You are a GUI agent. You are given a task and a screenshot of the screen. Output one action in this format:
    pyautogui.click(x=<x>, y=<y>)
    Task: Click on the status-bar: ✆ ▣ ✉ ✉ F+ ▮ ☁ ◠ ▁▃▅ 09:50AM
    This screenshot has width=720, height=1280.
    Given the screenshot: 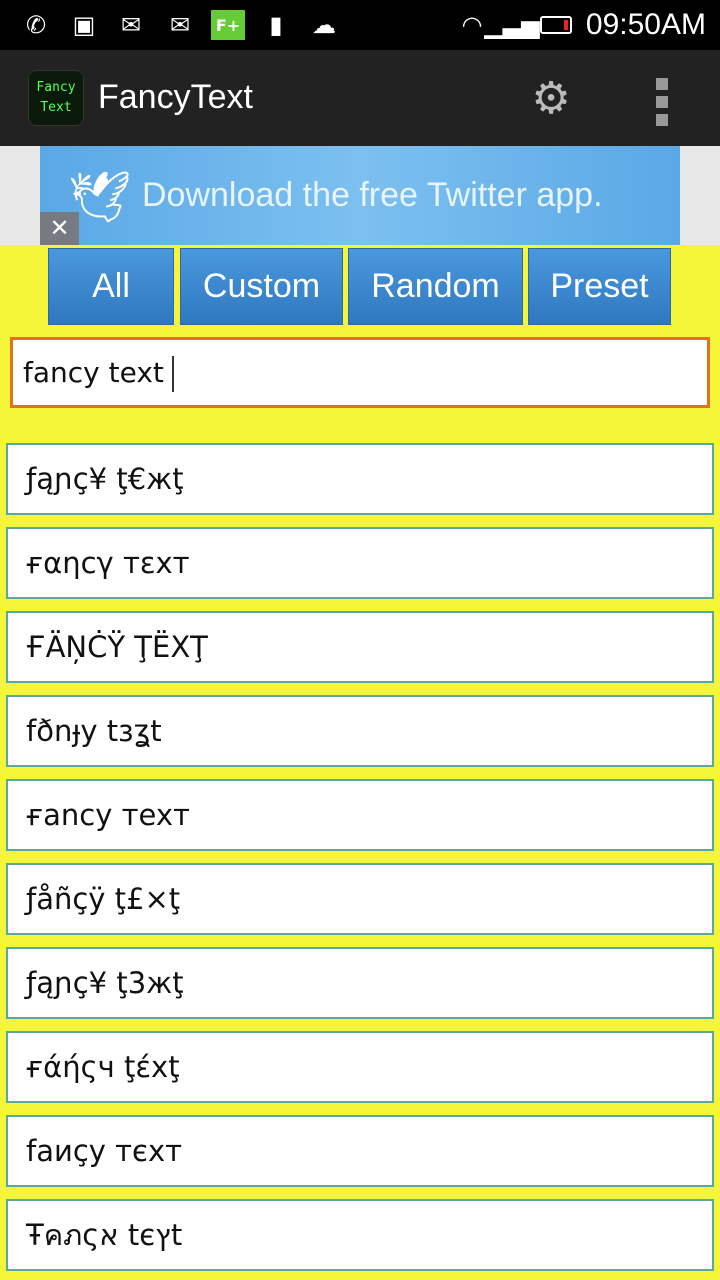 What is the action you would take?
    pyautogui.click(x=360, y=25)
    